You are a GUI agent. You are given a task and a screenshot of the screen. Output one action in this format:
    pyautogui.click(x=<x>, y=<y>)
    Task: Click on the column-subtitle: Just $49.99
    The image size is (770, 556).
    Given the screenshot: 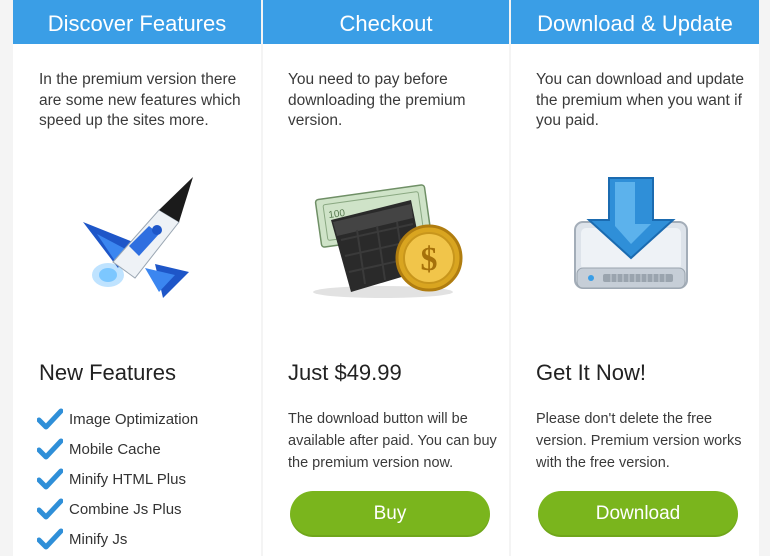 What is the action you would take?
    pyautogui.click(x=345, y=372)
    